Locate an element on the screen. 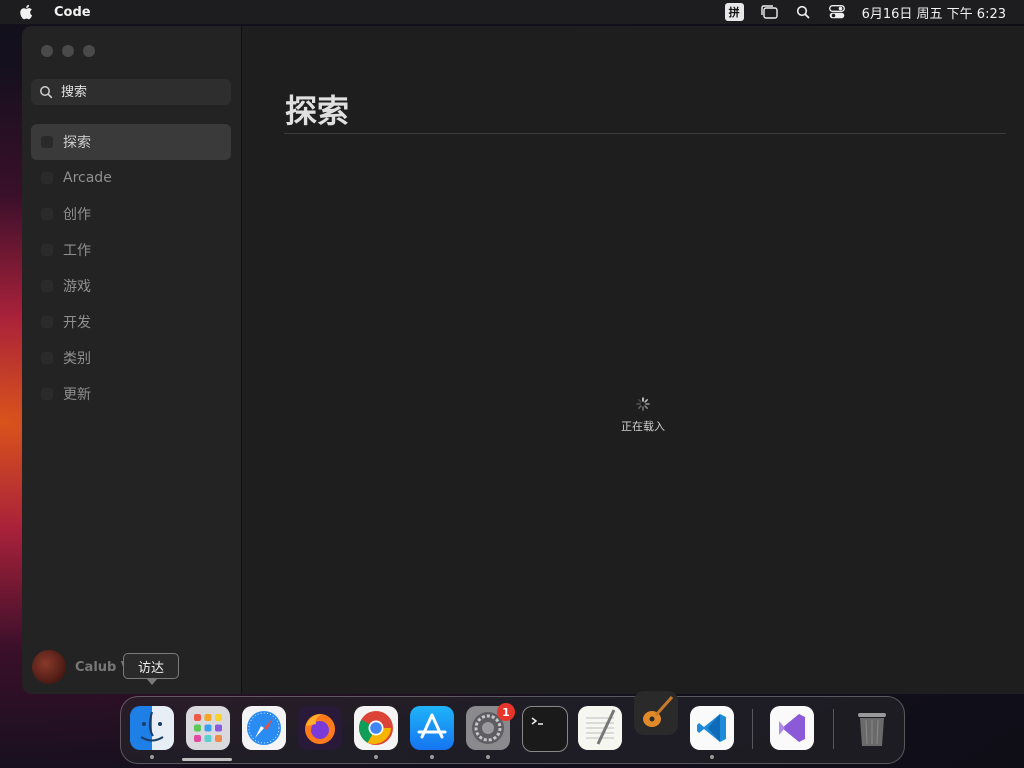  title-divider is located at coordinates (645, 133).